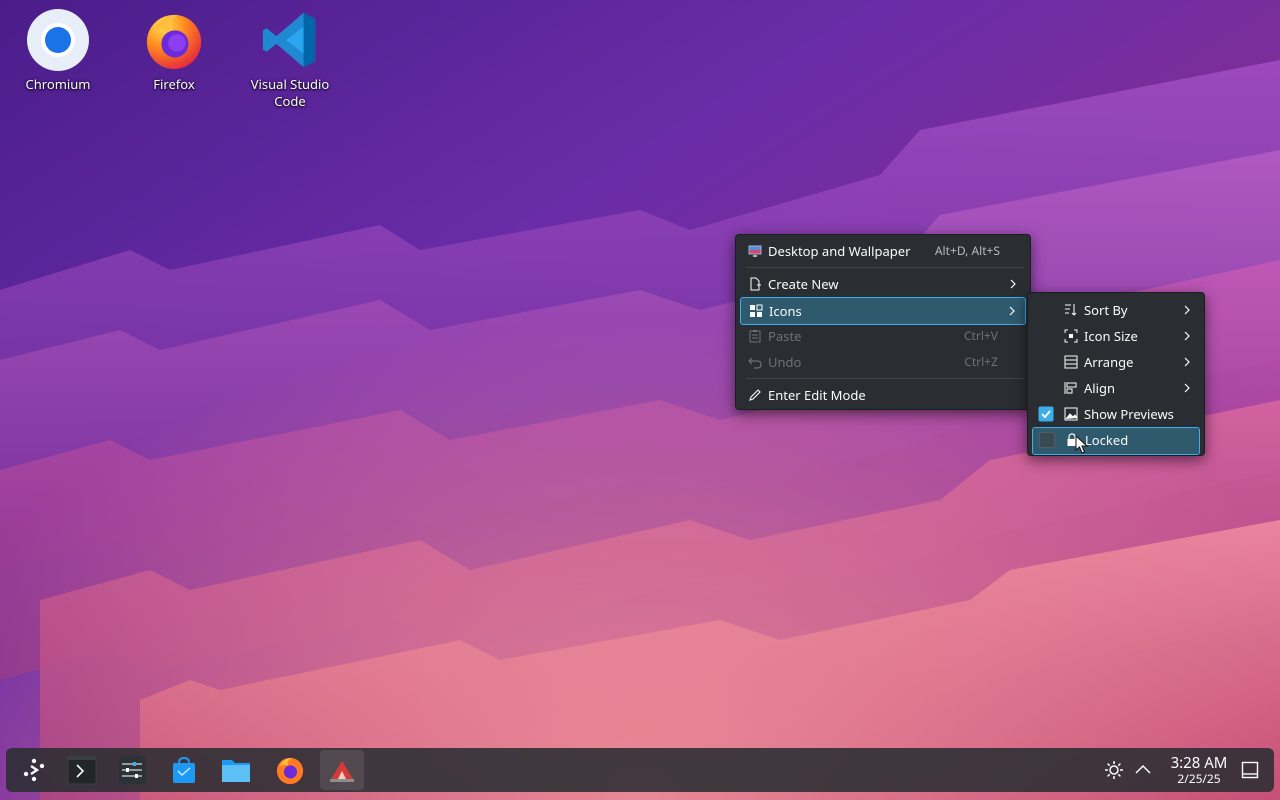 The width and height of the screenshot is (1280, 800). What do you see at coordinates (817, 395) in the screenshot?
I see `menu-item-label: Enter Edit Mode` at bounding box center [817, 395].